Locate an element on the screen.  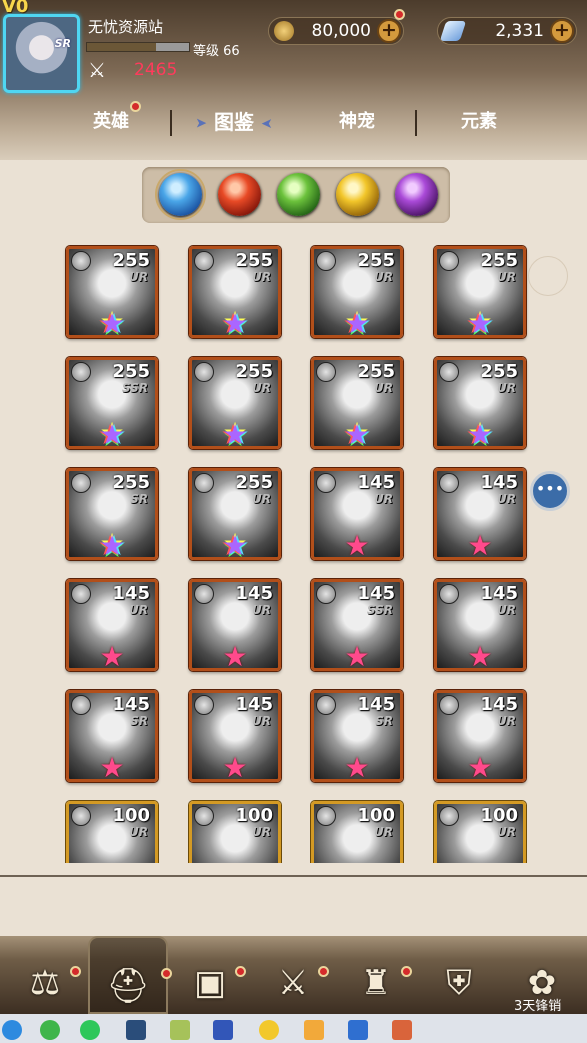
left-wing-icon: ➤ is located at coordinates (201, 123).